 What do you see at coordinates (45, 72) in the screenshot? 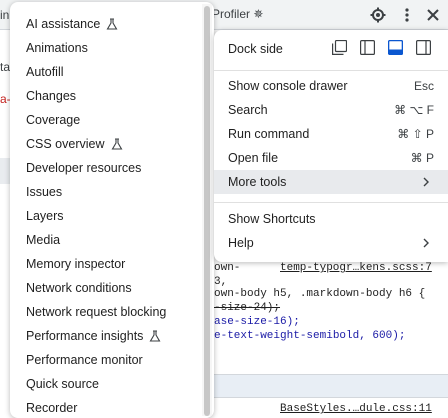
I see `more-tools-item-label: Autofill` at bounding box center [45, 72].